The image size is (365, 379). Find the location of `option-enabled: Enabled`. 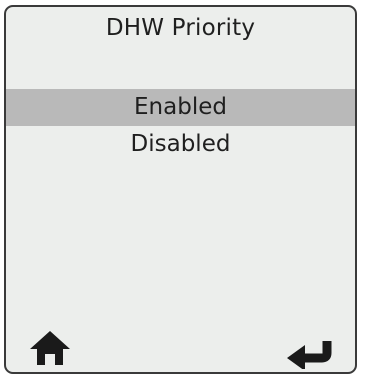

option-enabled: Enabled is located at coordinates (180, 107).